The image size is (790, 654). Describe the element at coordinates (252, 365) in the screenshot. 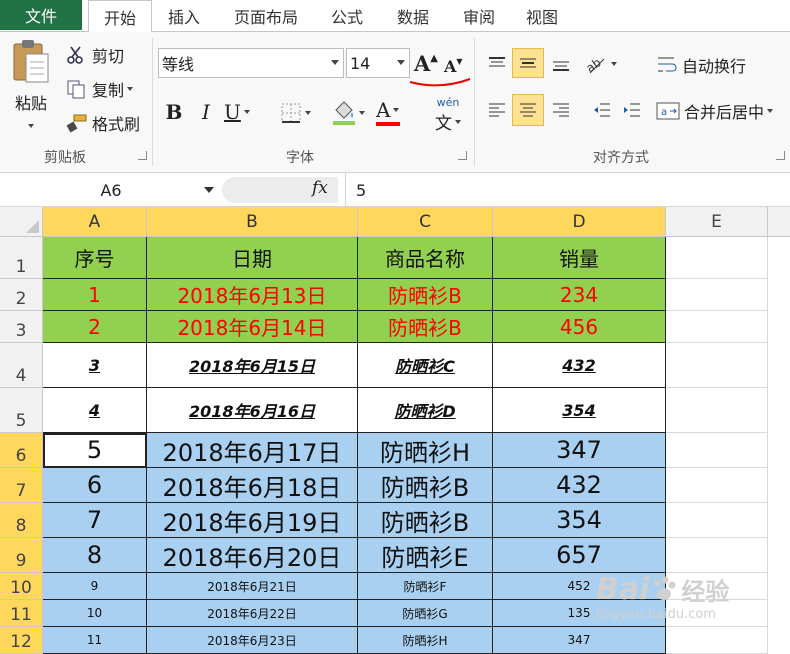

I see `cell-b4: 2018年6月15日` at that location.